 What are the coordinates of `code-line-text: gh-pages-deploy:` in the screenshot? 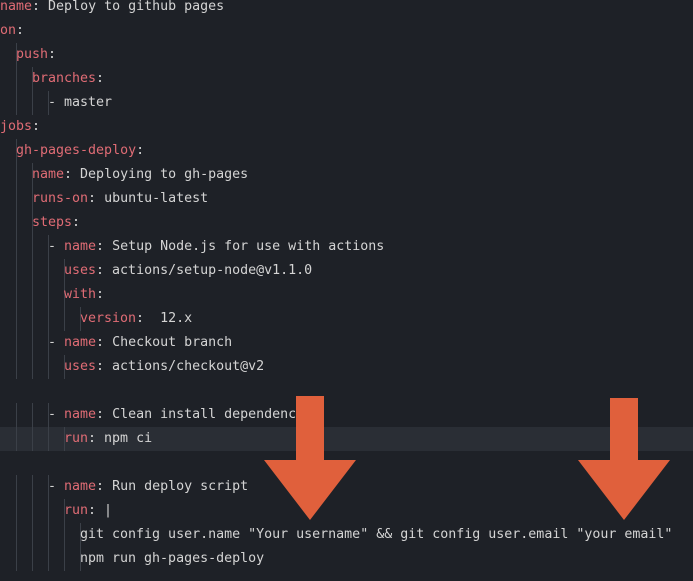 It's located at (80, 151).